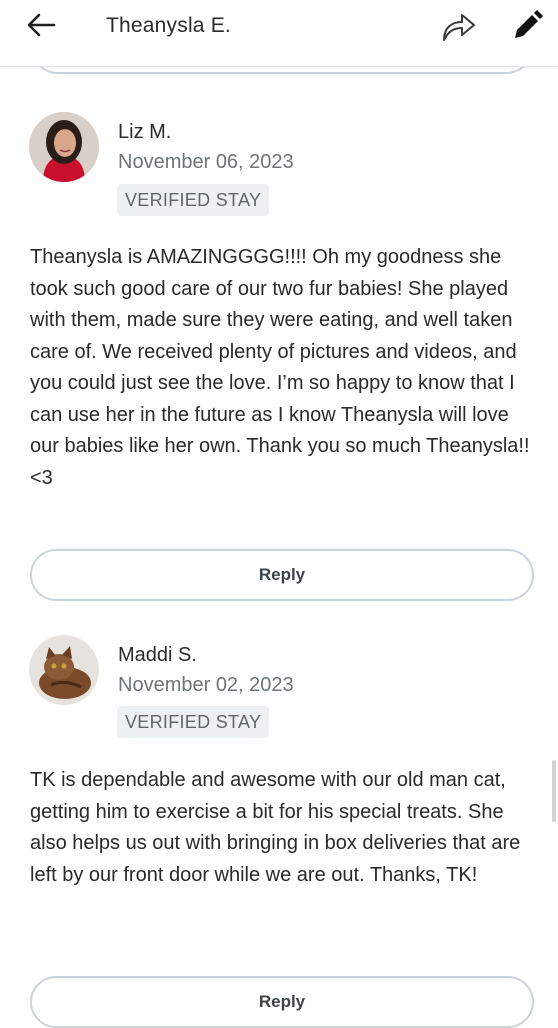  I want to click on review-date: November 02, 2023, so click(206, 685).